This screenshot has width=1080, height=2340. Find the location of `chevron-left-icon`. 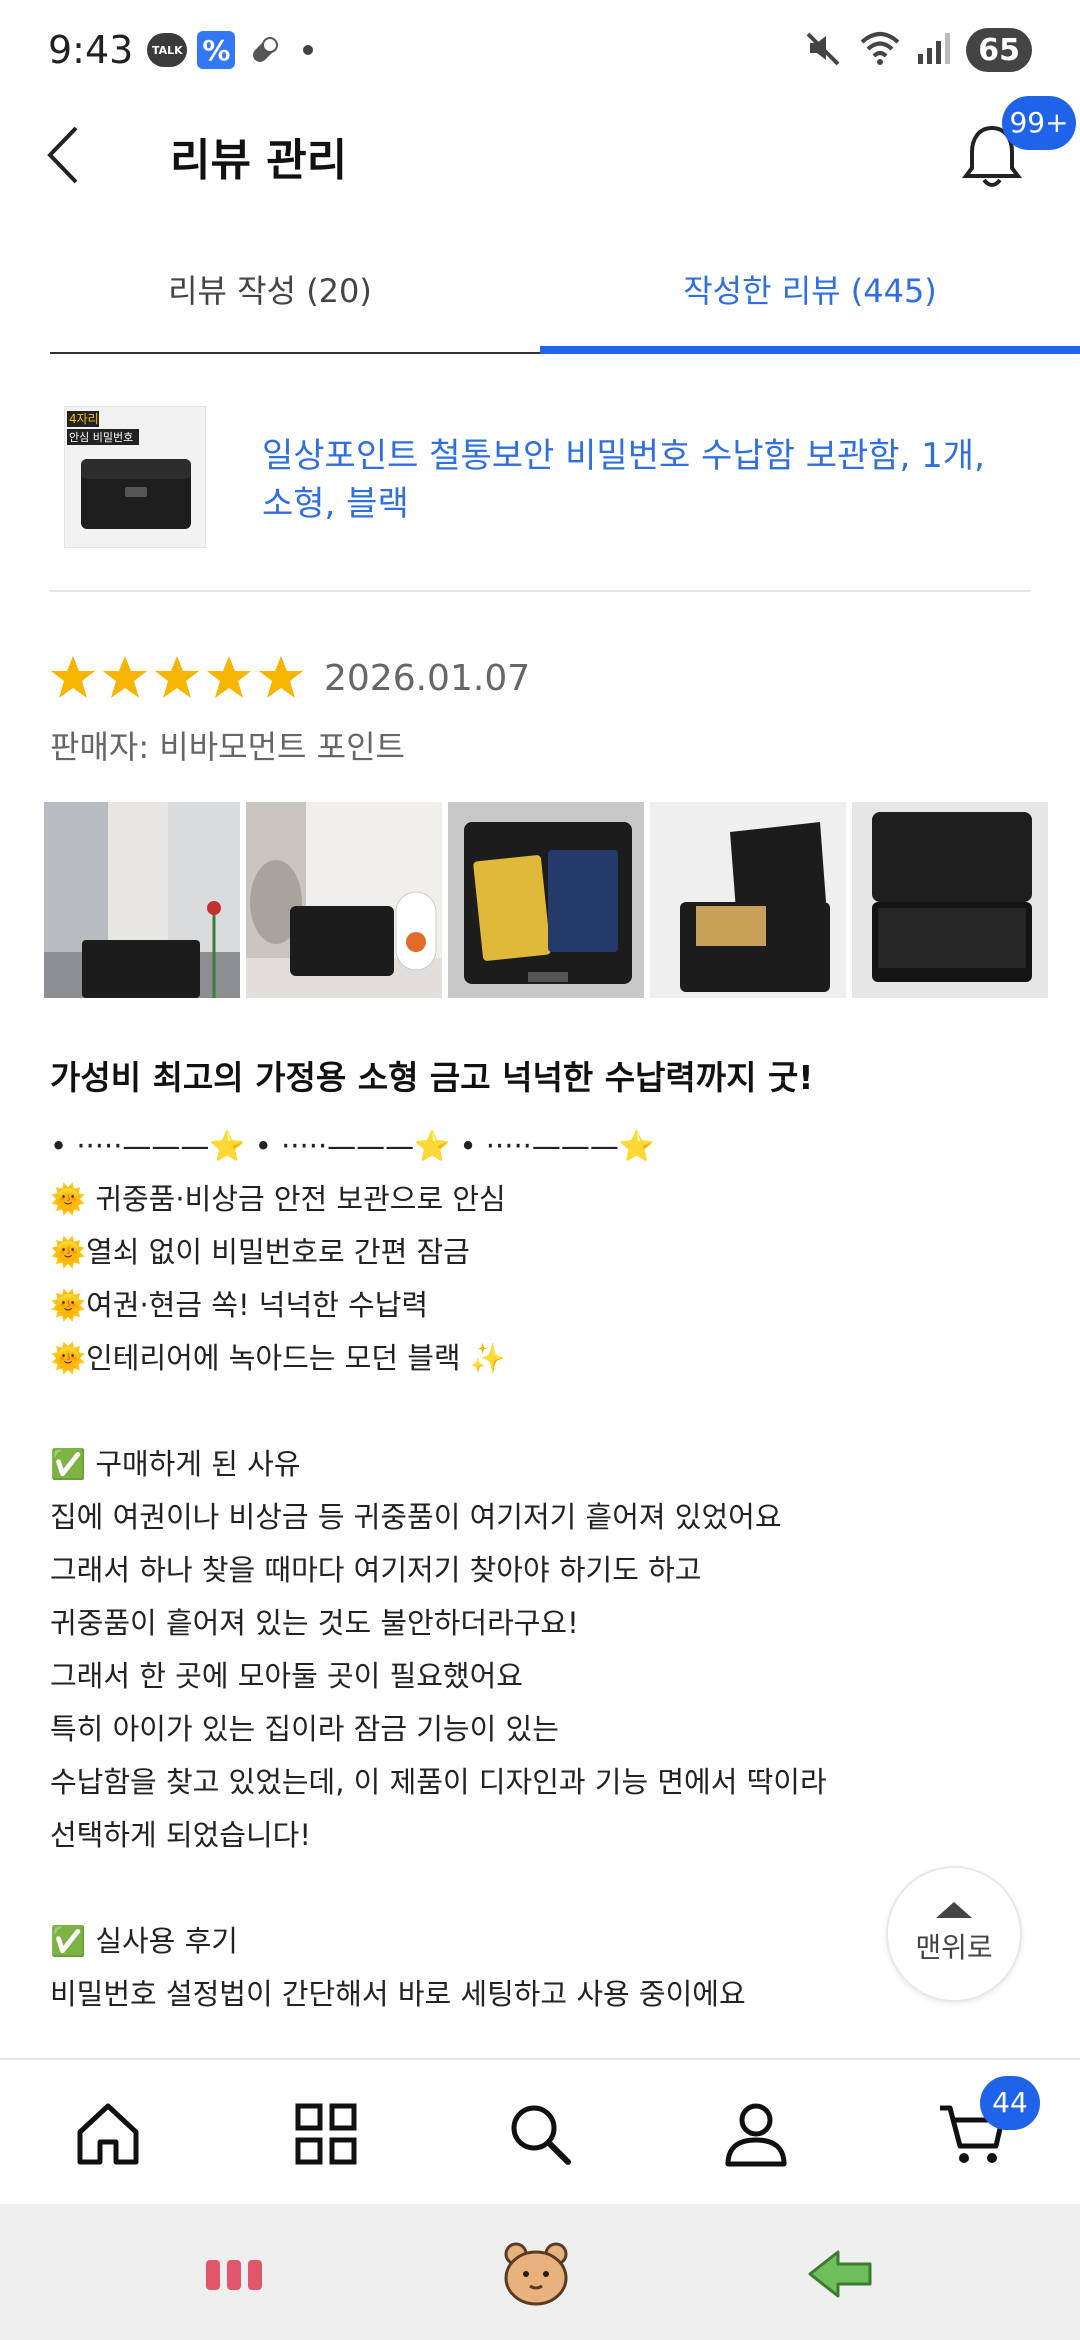

chevron-left-icon is located at coordinates (62, 155).